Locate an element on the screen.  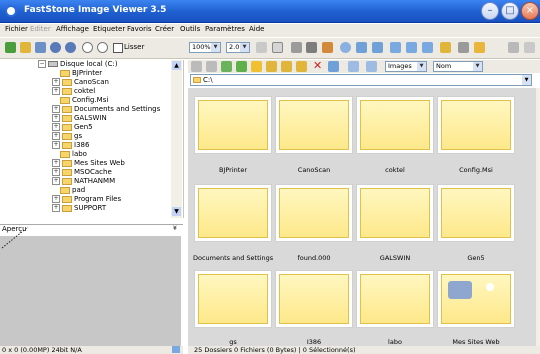
next-icon is located at coordinates (70, 47).